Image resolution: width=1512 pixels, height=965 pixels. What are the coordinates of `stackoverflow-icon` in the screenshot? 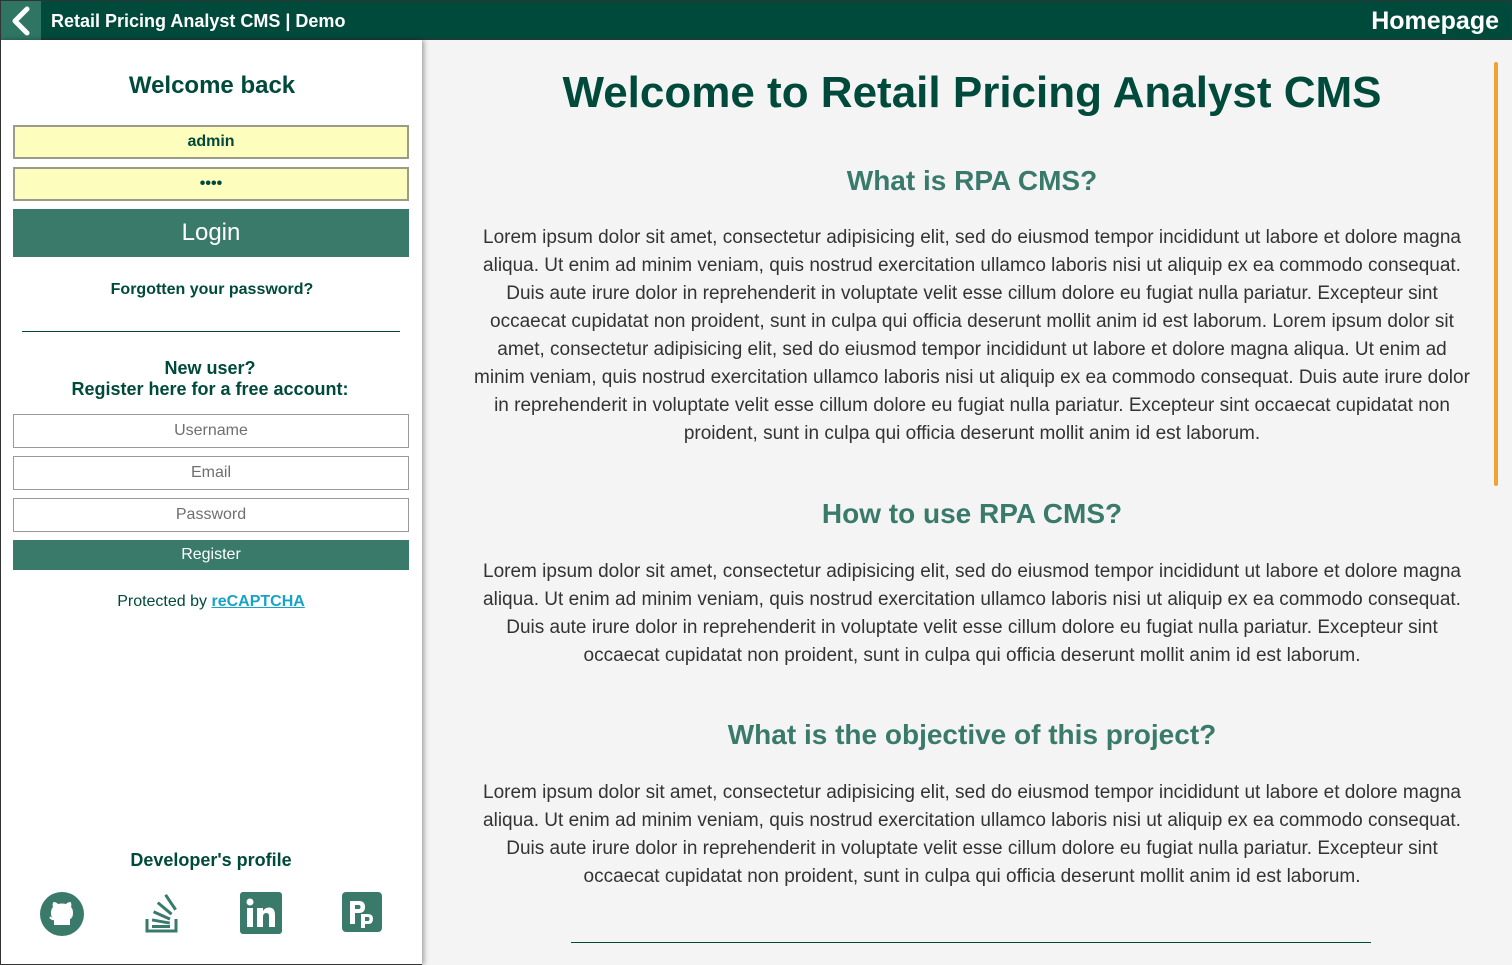 It's located at (161, 913).